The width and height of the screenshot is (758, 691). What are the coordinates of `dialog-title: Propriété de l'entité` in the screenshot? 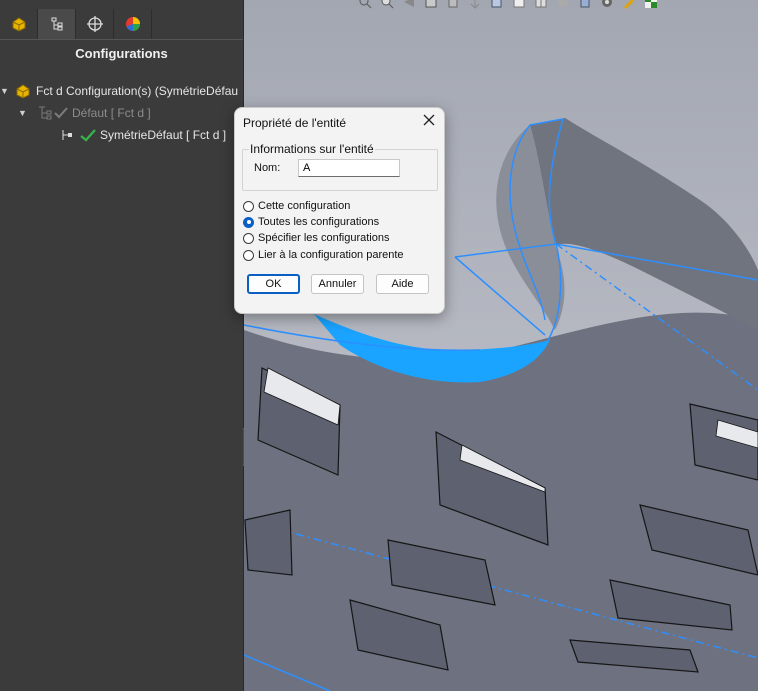 It's located at (295, 123).